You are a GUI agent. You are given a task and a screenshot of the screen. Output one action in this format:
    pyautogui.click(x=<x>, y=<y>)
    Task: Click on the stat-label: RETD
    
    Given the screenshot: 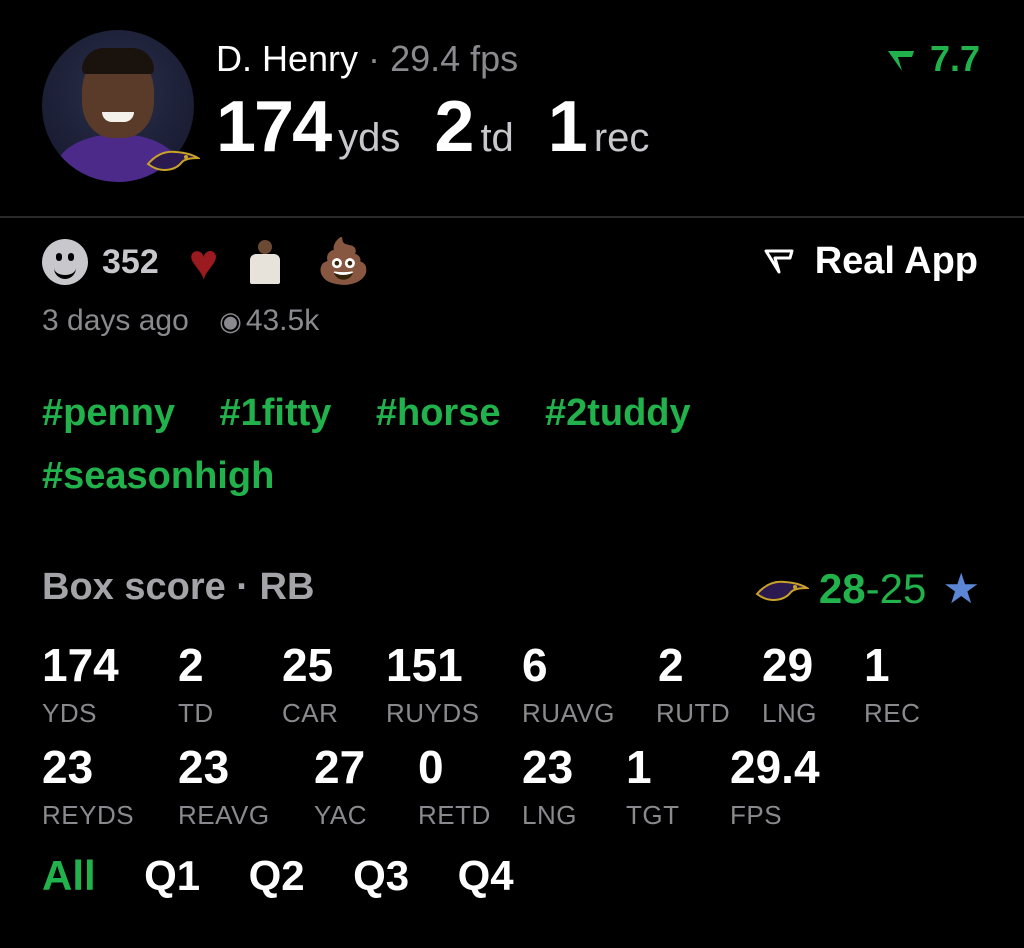 What is the action you would take?
    pyautogui.click(x=454, y=815)
    